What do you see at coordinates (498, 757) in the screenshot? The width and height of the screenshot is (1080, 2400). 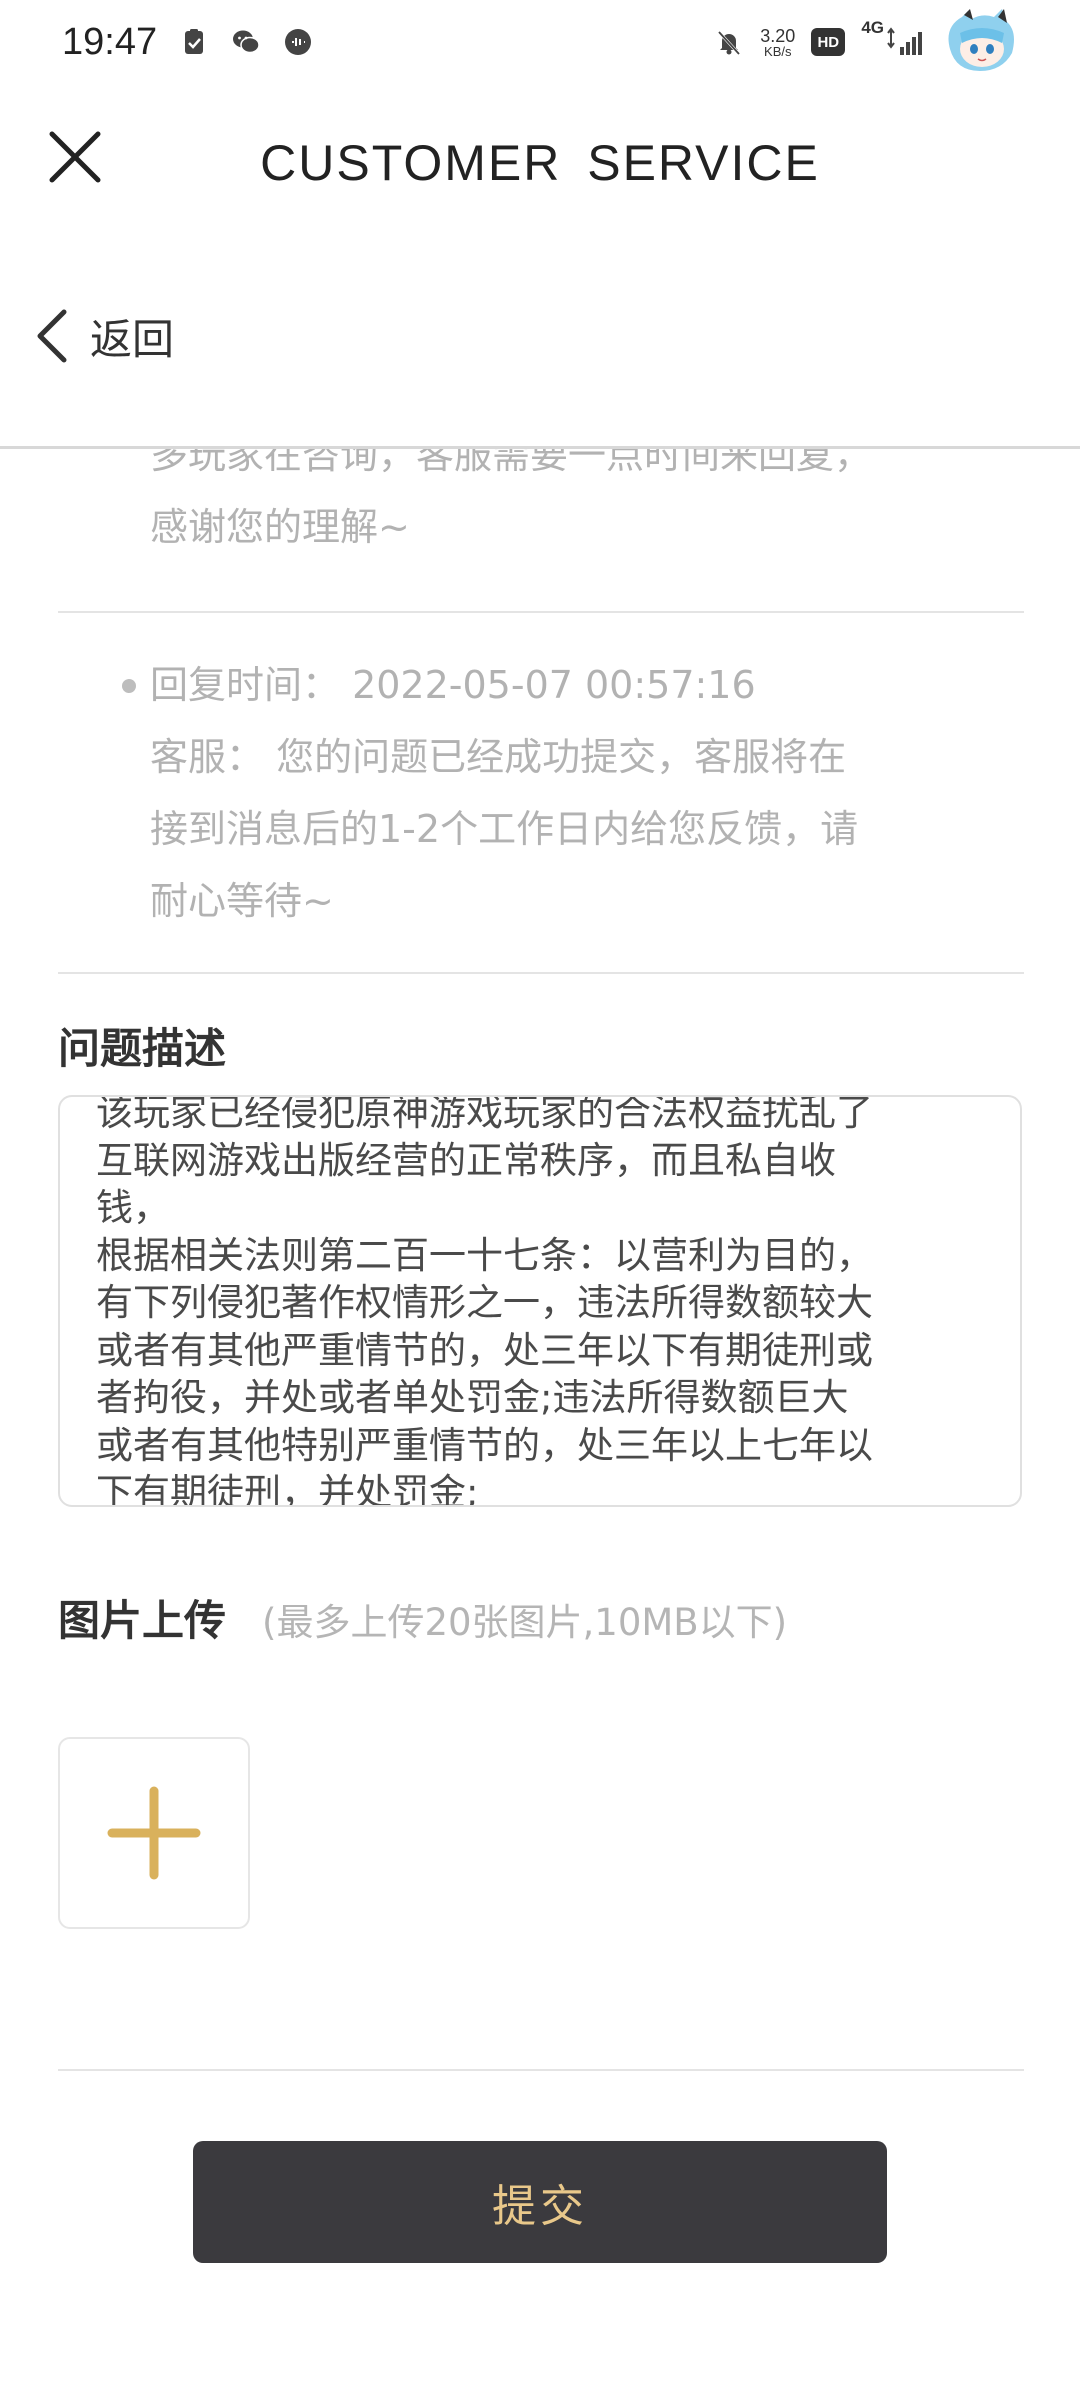 I see `reply-line: 客服： 您的问题已经成功提交，客服将在` at bounding box center [498, 757].